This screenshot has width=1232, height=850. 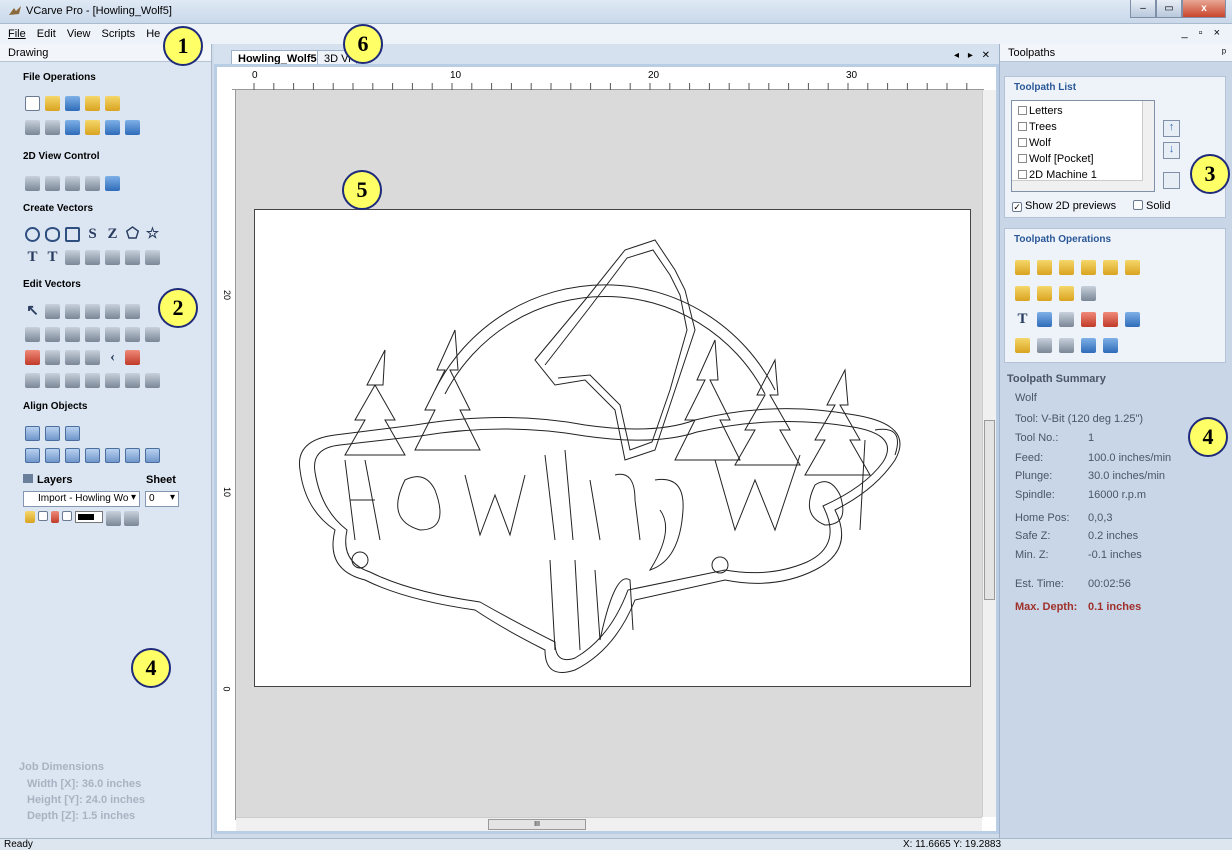 What do you see at coordinates (52, 103) in the screenshot?
I see `open-file-icon` at bounding box center [52, 103].